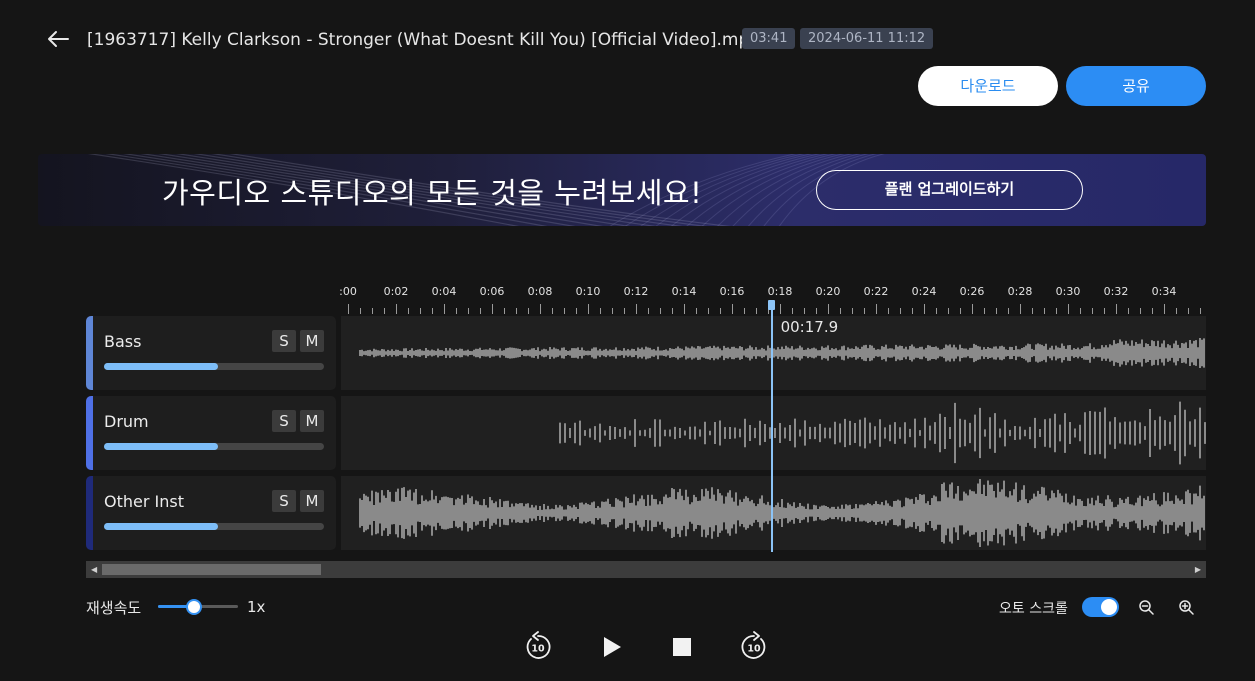 This screenshot has height=681, width=1255. What do you see at coordinates (1164, 291) in the screenshot?
I see `ruler-label: 0:34` at bounding box center [1164, 291].